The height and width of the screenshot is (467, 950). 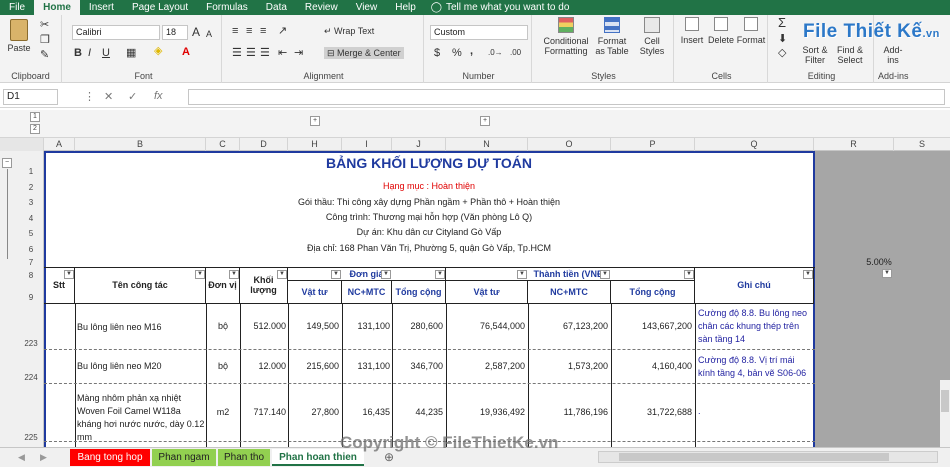 What do you see at coordinates (17, 7) in the screenshot?
I see `tab-file: File` at bounding box center [17, 7].